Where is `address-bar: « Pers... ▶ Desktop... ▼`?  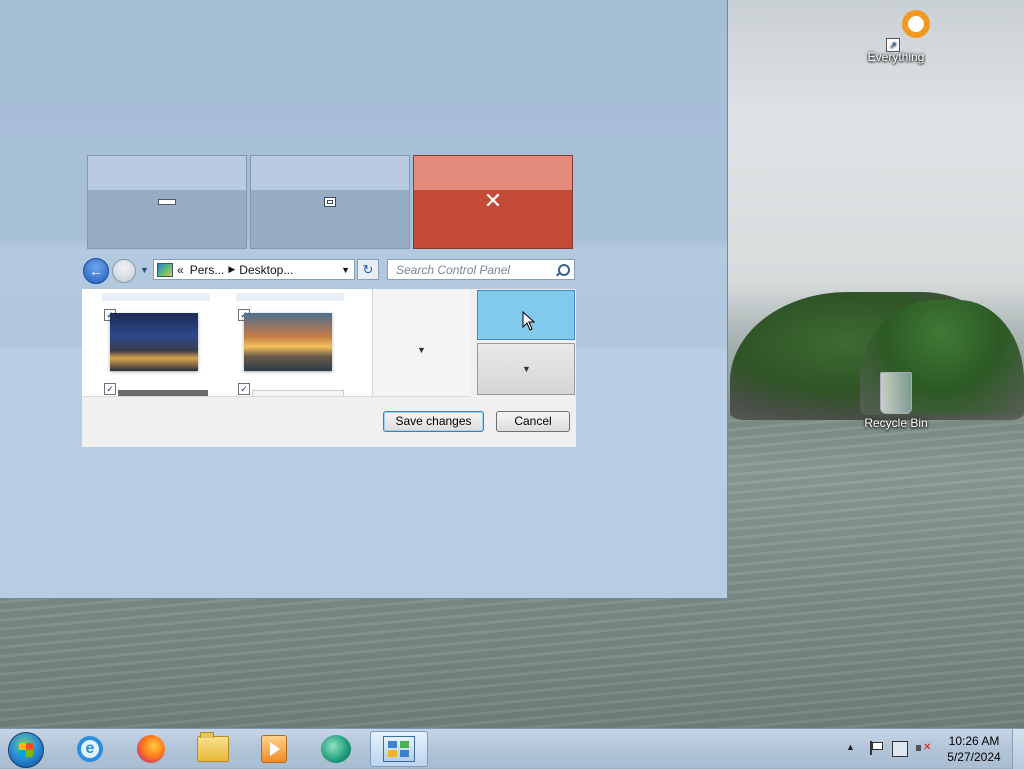
address-bar: « Pers... ▶ Desktop... ▼ is located at coordinates (254, 269).